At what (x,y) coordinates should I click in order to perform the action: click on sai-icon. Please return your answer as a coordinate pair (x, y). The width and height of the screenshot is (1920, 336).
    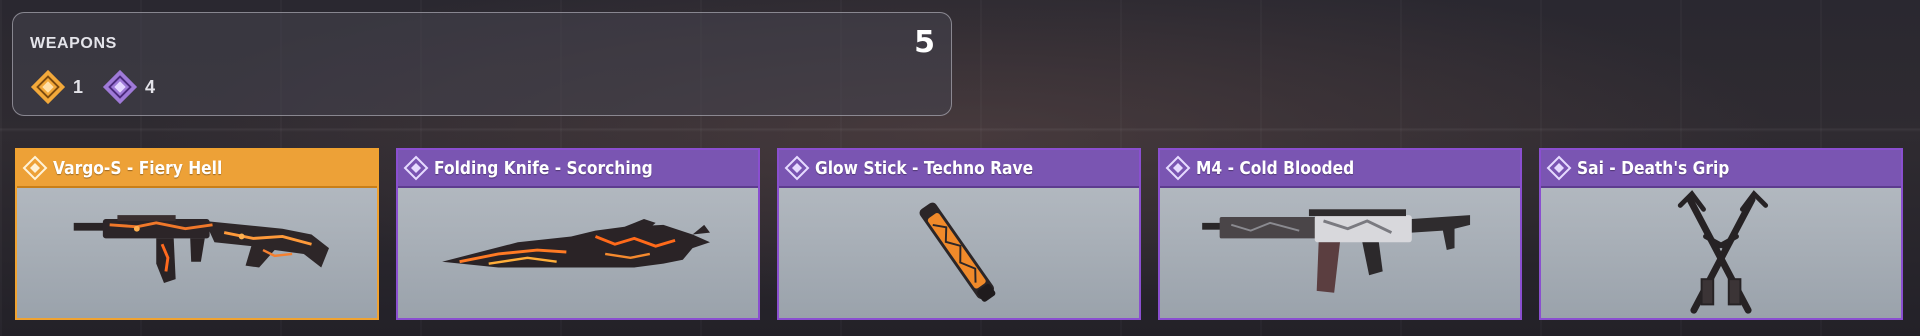
    Looking at the image, I should click on (1721, 252).